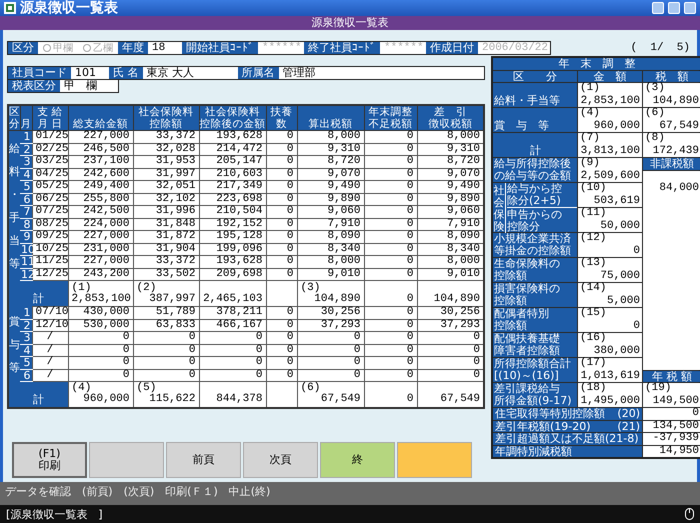 This screenshot has width=700, height=523. What do you see at coordinates (49, 460) in the screenshot?
I see `function-button: (F1) 印刷` at bounding box center [49, 460].